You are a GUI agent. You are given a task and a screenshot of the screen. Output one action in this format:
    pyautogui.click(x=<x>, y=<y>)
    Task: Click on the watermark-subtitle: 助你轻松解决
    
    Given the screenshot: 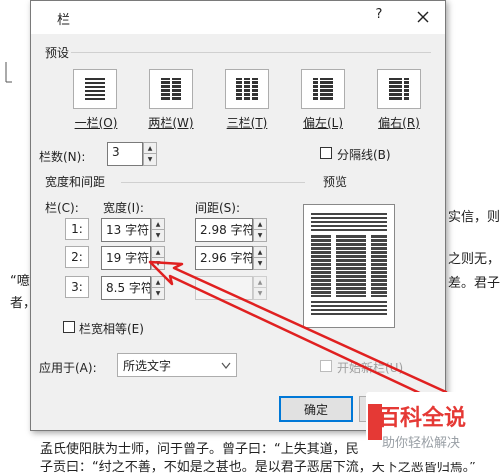 What is the action you would take?
    pyautogui.click(x=421, y=443)
    